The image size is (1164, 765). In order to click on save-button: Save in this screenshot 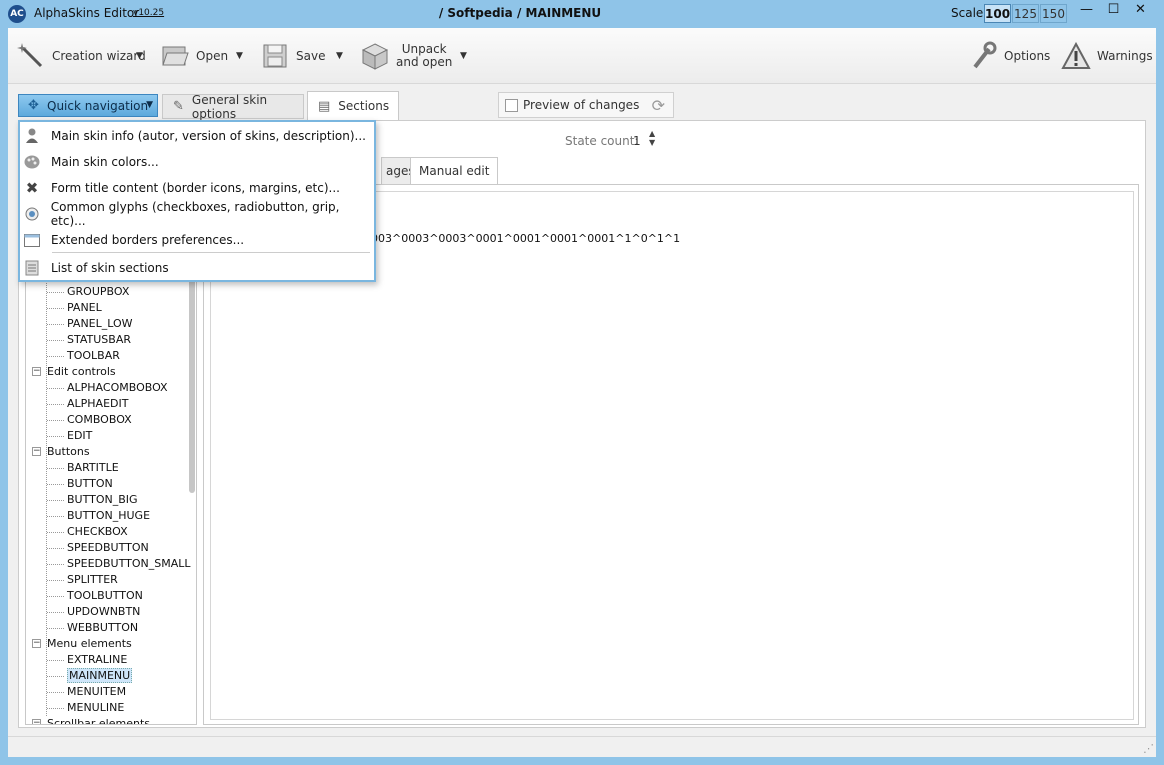, I will do `click(292, 56)`.